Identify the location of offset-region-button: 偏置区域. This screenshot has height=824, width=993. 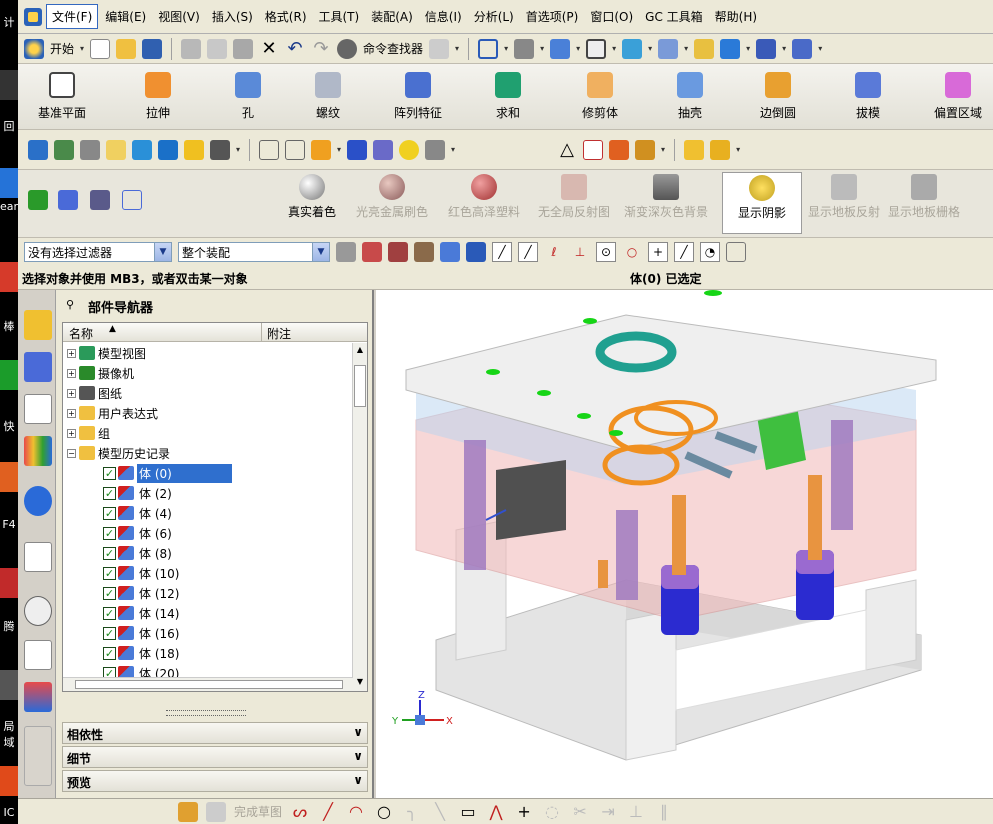
(958, 98).